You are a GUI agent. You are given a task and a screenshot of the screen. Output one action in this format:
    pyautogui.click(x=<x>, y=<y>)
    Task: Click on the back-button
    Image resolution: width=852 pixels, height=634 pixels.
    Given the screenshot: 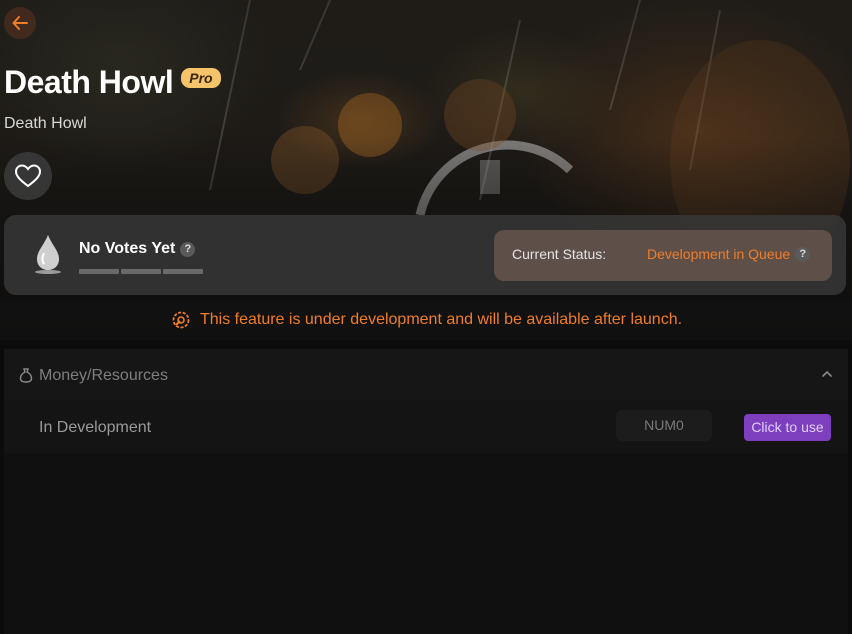 What is the action you would take?
    pyautogui.click(x=20, y=23)
    